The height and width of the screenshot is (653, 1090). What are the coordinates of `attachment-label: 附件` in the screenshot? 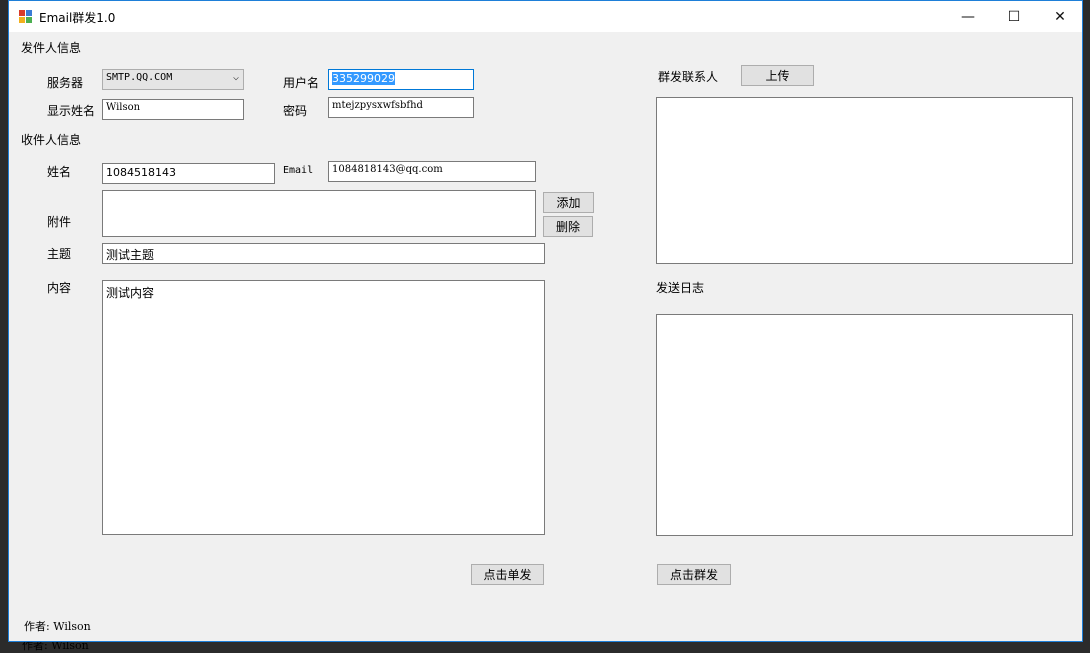 It's located at (59, 222).